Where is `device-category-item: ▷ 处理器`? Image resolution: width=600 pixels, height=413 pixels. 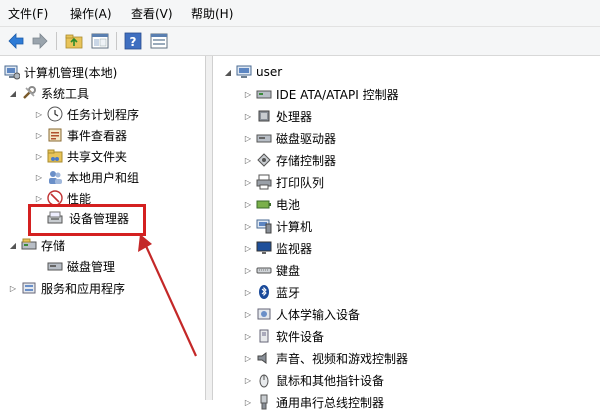 device-category-item: ▷ 处理器 is located at coordinates (277, 116).